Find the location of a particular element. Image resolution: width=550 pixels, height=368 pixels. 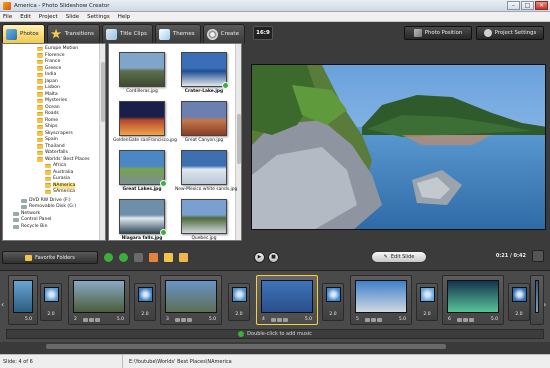

folder-icon is located at coordinates (40, 140).